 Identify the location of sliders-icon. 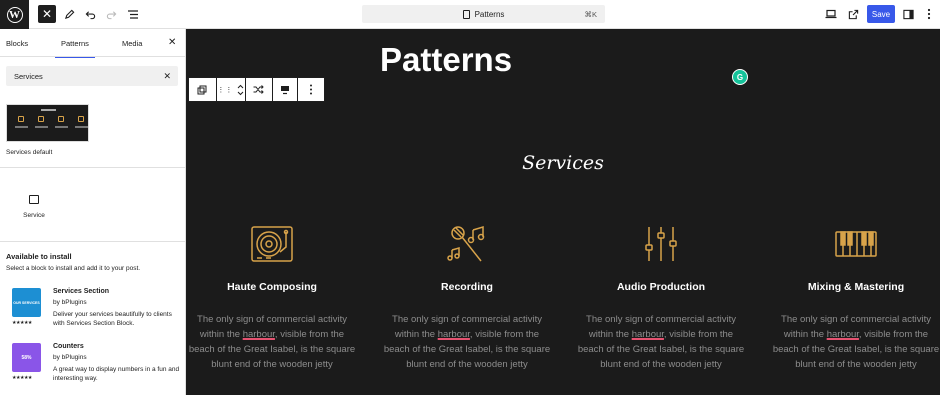
(661, 244).